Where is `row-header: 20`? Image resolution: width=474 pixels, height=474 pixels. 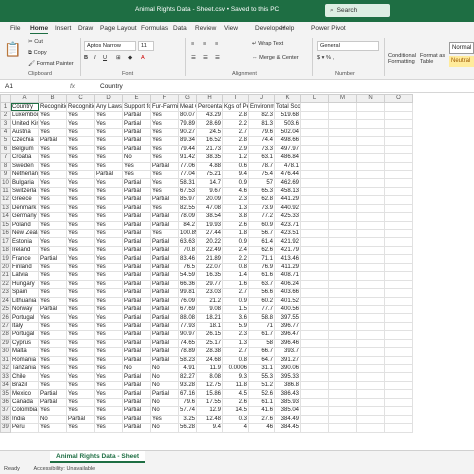
row-header: 20 is located at coordinates (5, 267).